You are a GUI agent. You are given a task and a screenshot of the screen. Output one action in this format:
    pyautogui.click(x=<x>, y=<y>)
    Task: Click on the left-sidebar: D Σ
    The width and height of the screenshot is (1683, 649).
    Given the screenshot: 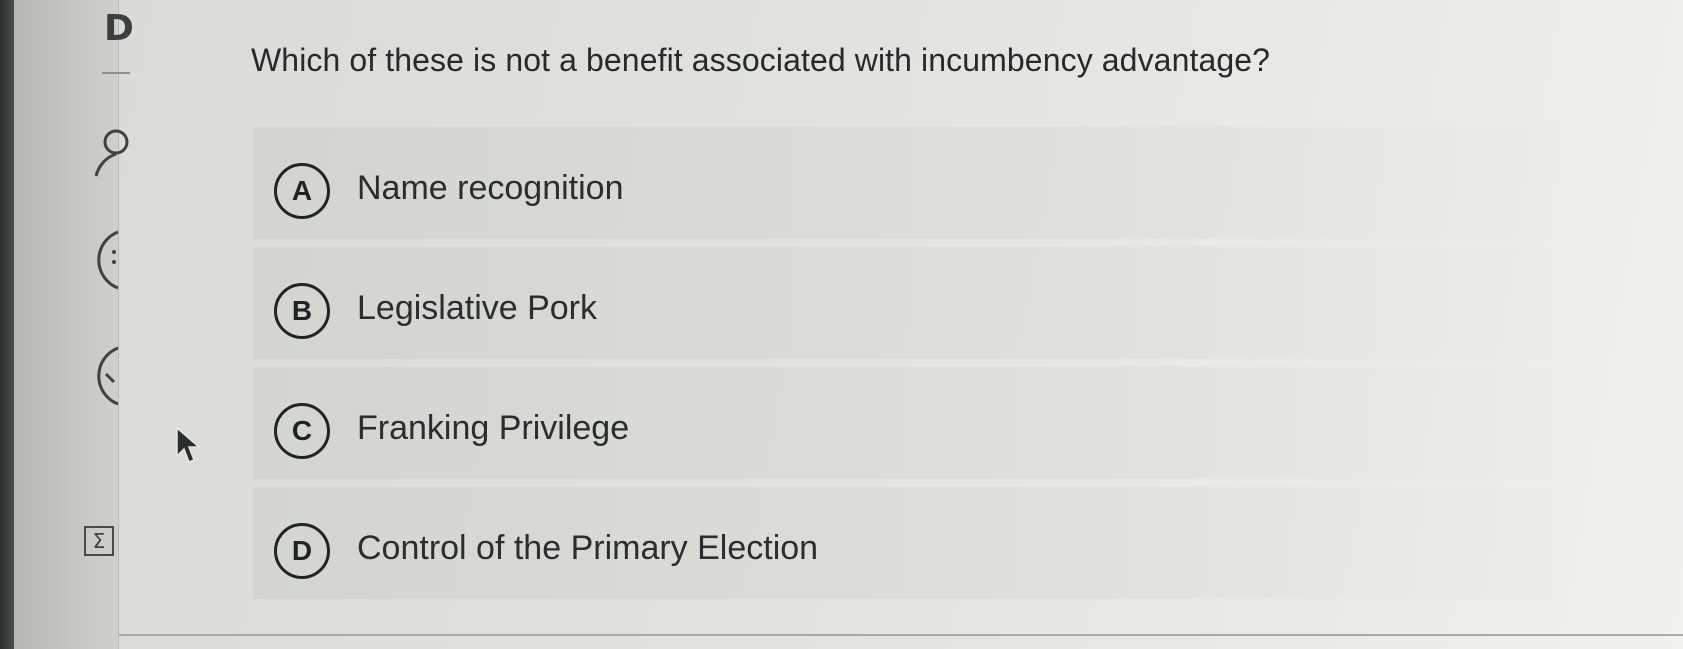 What is the action you would take?
    pyautogui.click(x=74, y=324)
    